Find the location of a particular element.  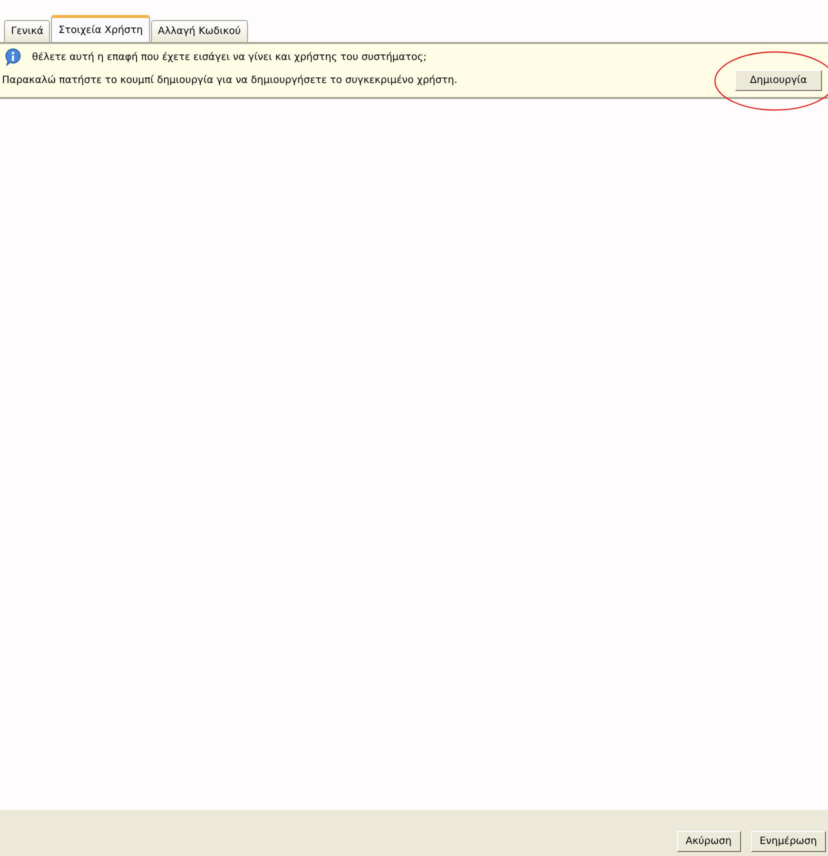

footer-button: Ακύρωση is located at coordinates (708, 841).